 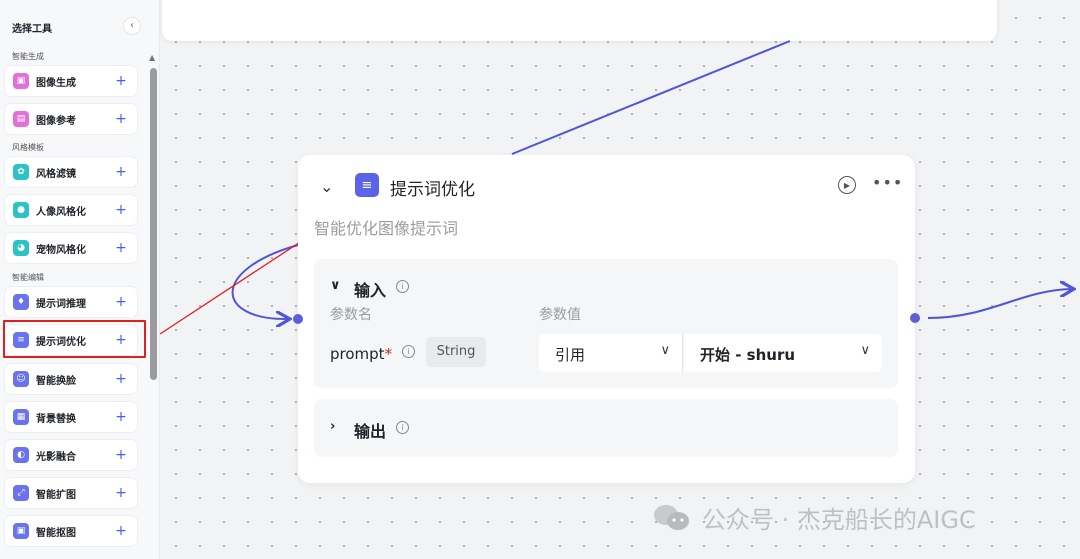 What do you see at coordinates (606, 428) in the screenshot?
I see `output-section: › 输出 i` at bounding box center [606, 428].